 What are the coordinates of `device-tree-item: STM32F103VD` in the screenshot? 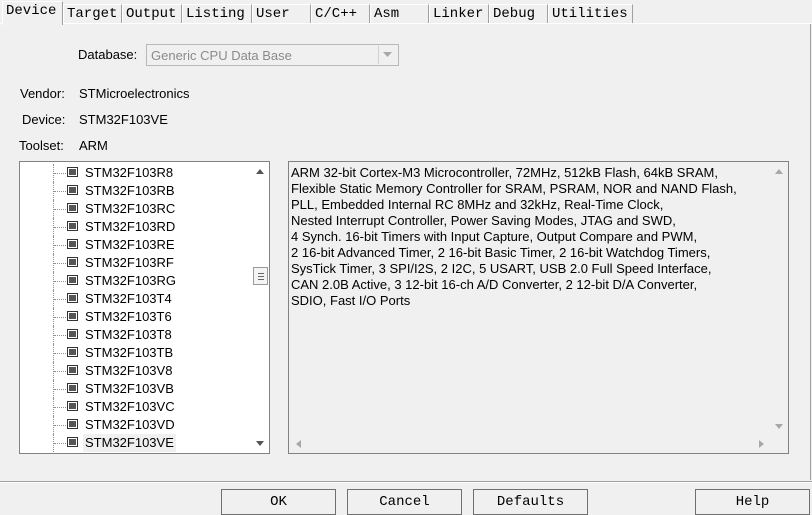 It's located at (135, 425).